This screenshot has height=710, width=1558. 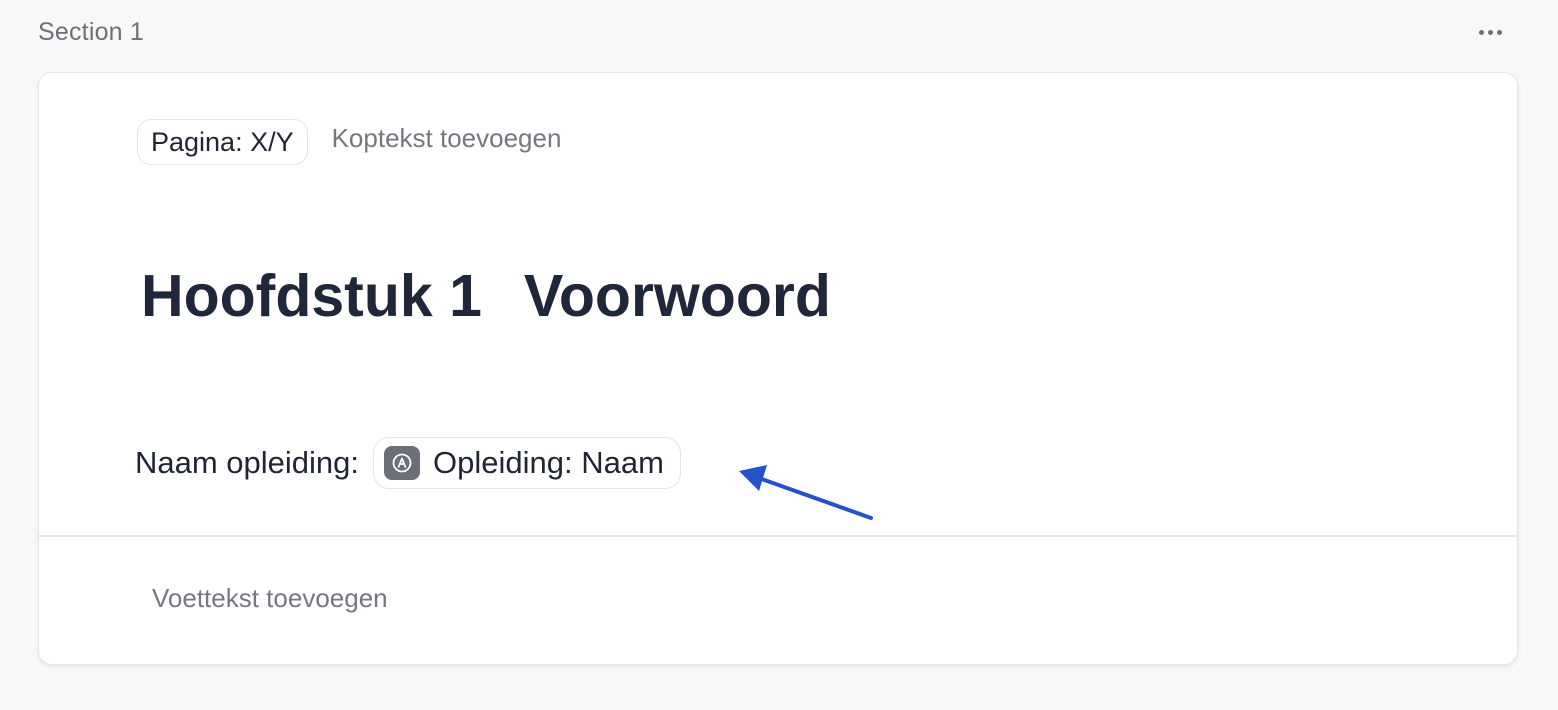 I want to click on more-options-button, so click(x=1490, y=32).